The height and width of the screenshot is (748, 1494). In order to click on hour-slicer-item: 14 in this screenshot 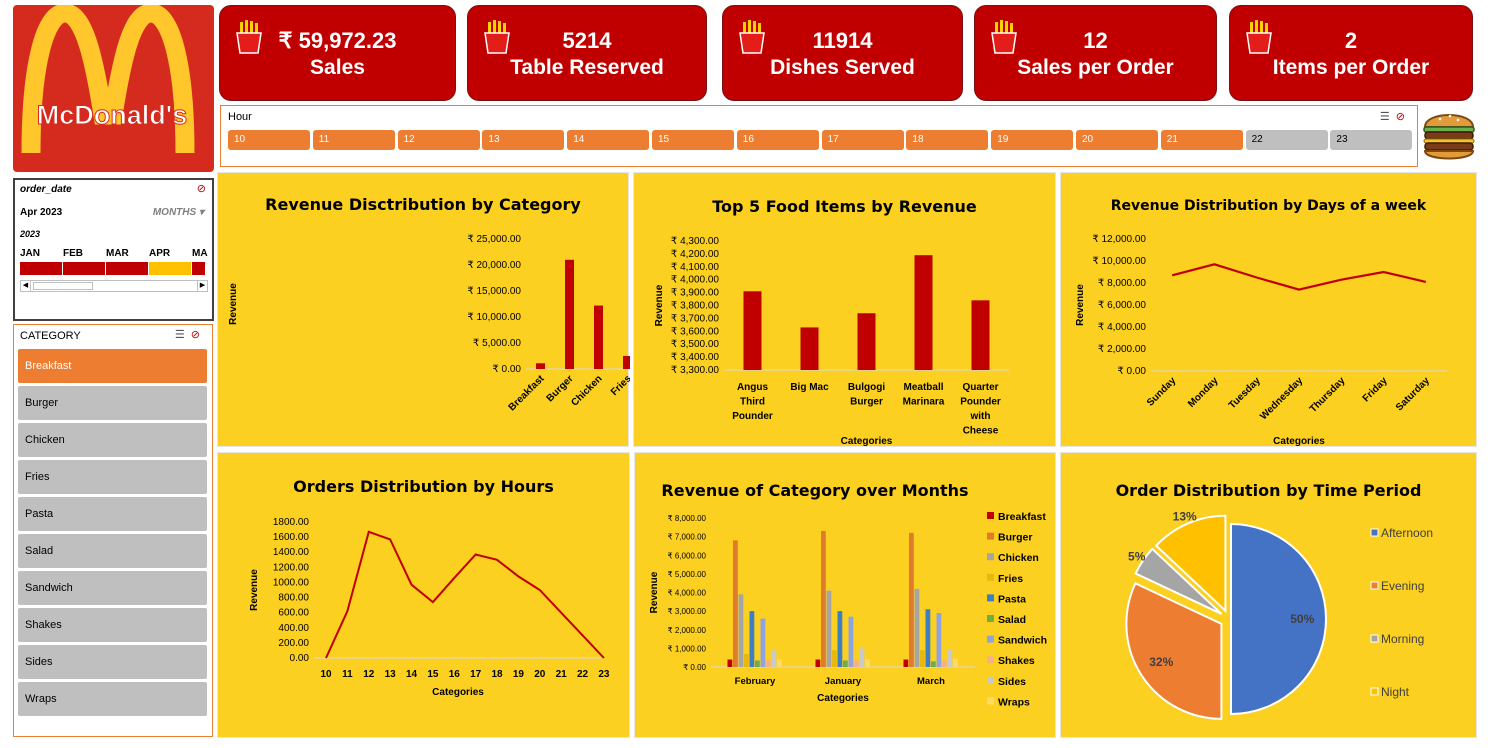, I will do `click(608, 140)`.